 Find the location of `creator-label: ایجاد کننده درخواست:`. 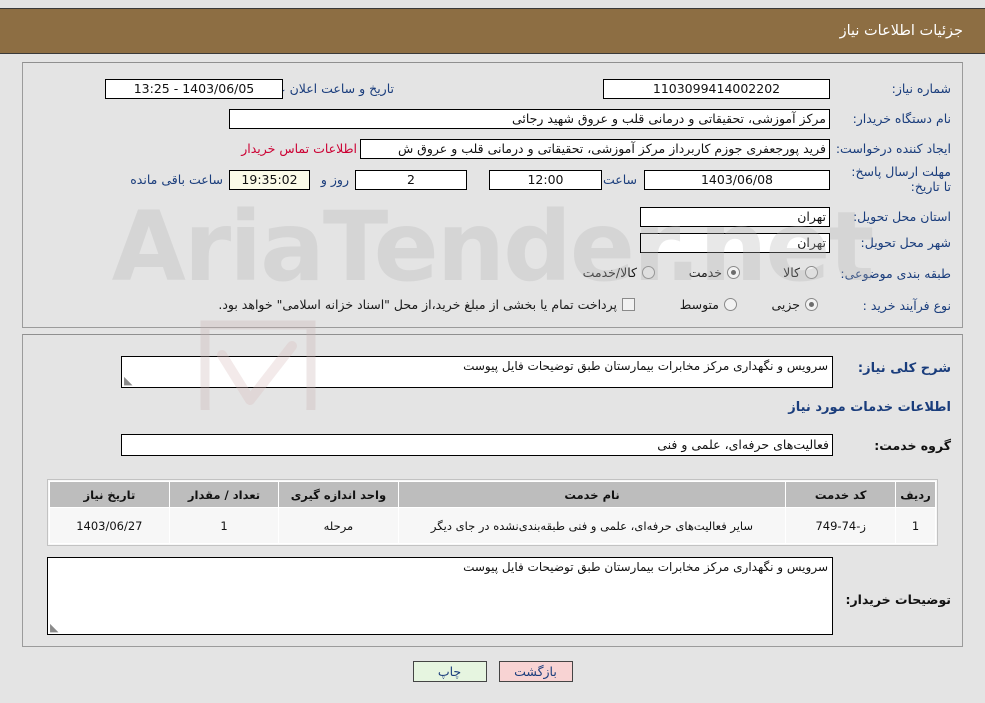

creator-label: ایجاد کننده درخواست: is located at coordinates (893, 148).